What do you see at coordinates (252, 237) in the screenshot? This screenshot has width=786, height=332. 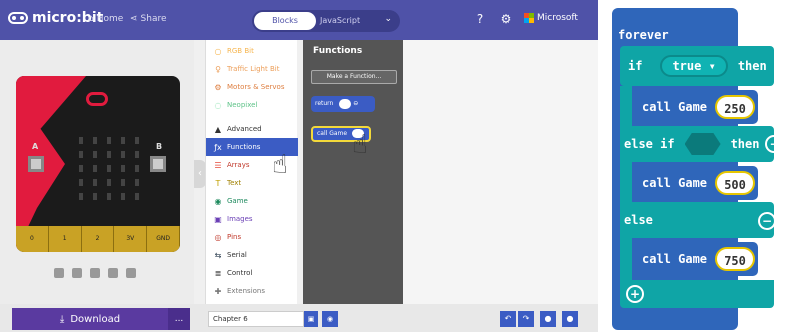 I see `toolbox-category-pins: ◎ Pins` at bounding box center [252, 237].